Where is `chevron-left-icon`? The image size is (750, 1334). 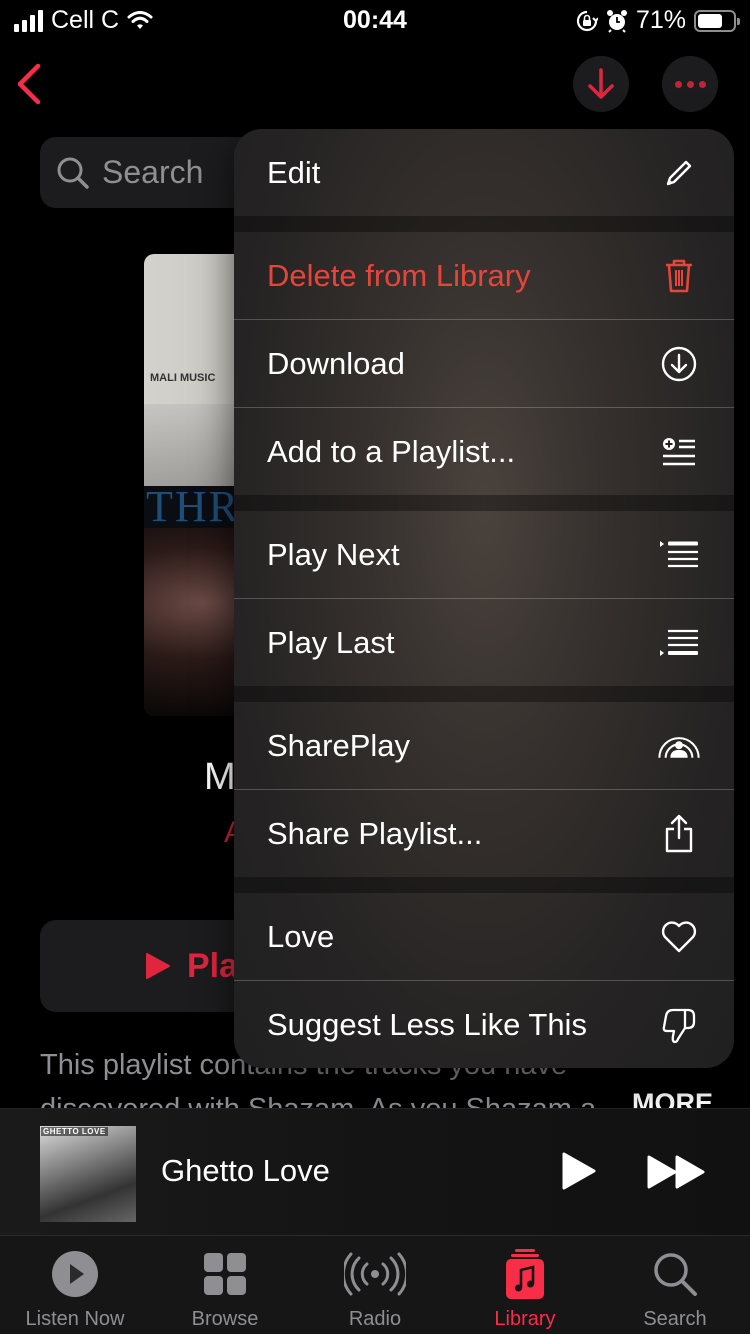
chevron-left-icon is located at coordinates (29, 84).